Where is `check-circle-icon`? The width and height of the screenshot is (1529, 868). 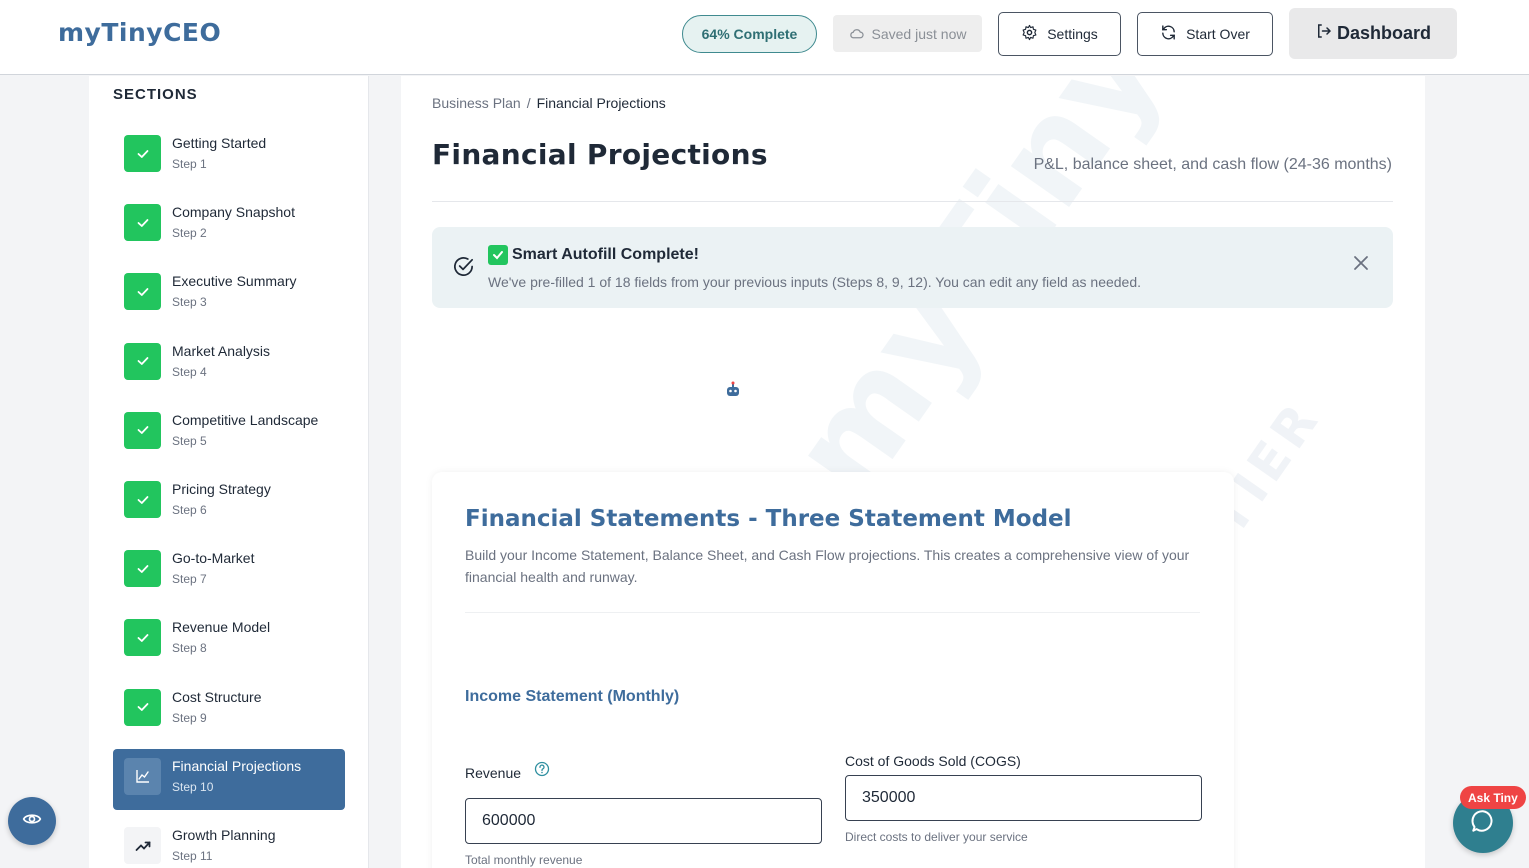 check-circle-icon is located at coordinates (463, 269).